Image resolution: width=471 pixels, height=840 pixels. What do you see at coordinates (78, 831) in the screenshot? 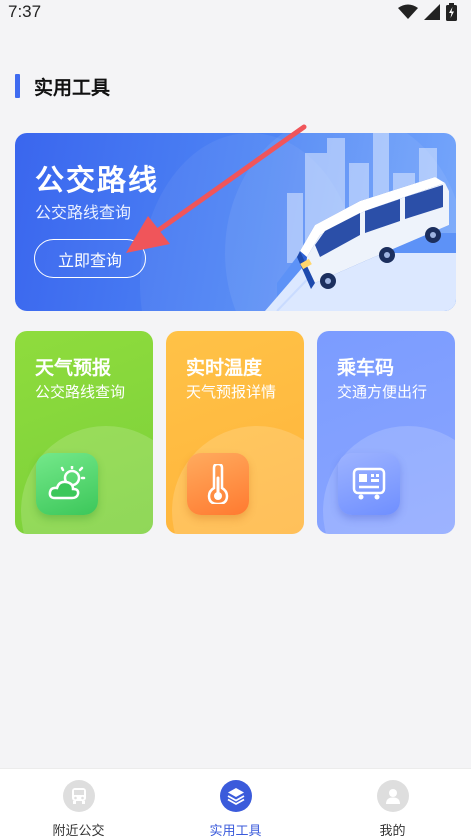
I see `nav-label: 附近公交` at bounding box center [78, 831].